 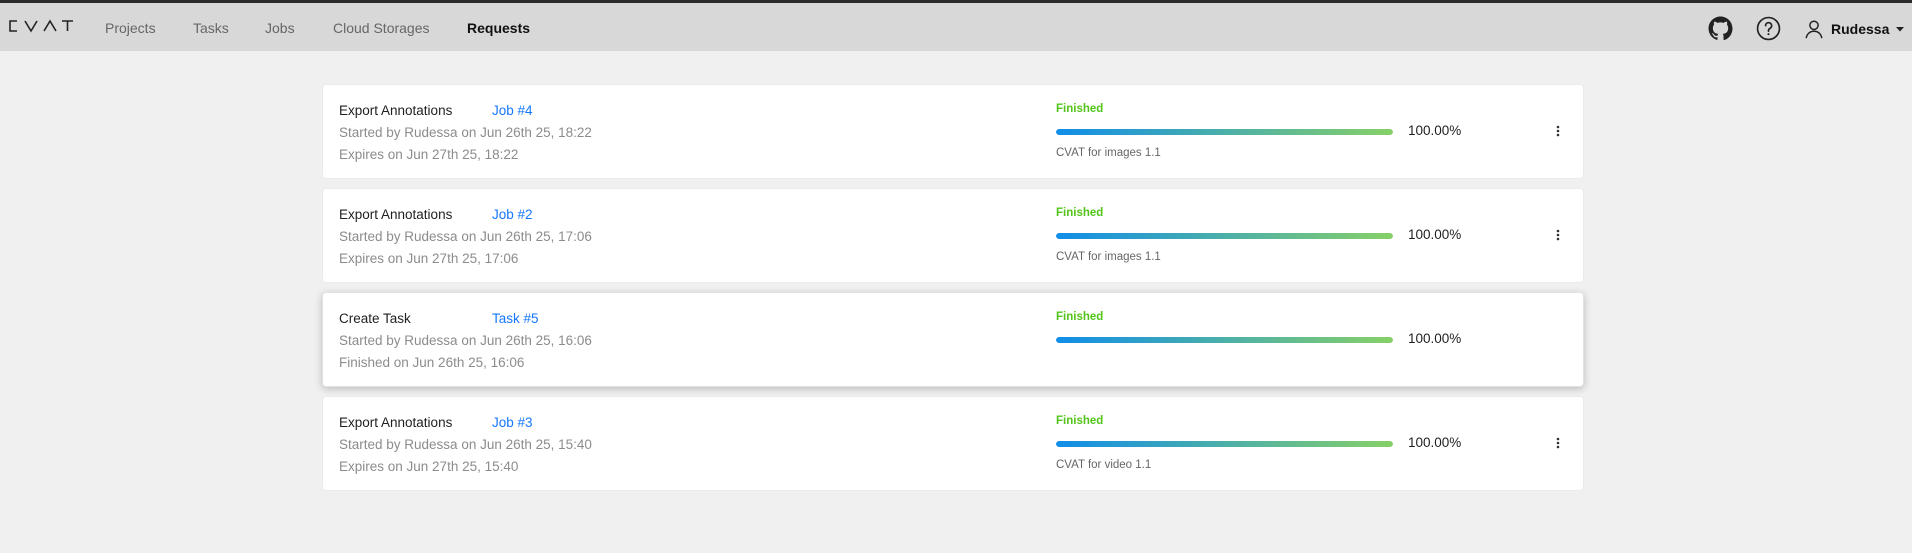 I want to click on request-finished: Finished on Jun 26th 25, 16:06, so click(x=432, y=362).